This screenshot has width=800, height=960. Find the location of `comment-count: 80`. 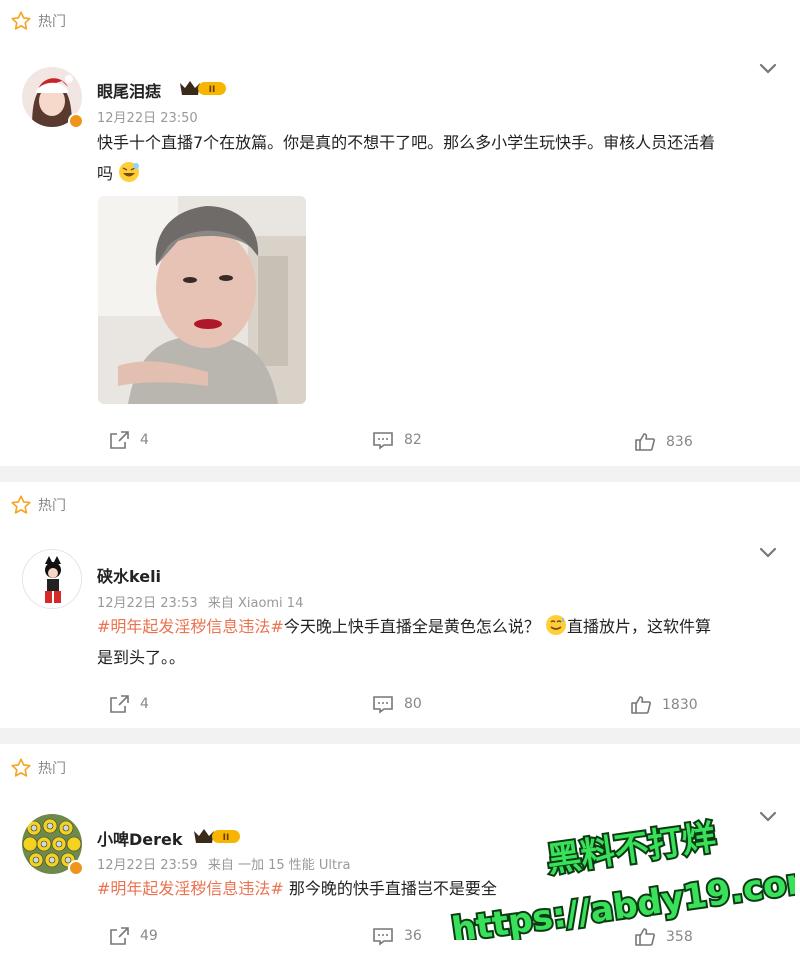

comment-count: 80 is located at coordinates (413, 704).